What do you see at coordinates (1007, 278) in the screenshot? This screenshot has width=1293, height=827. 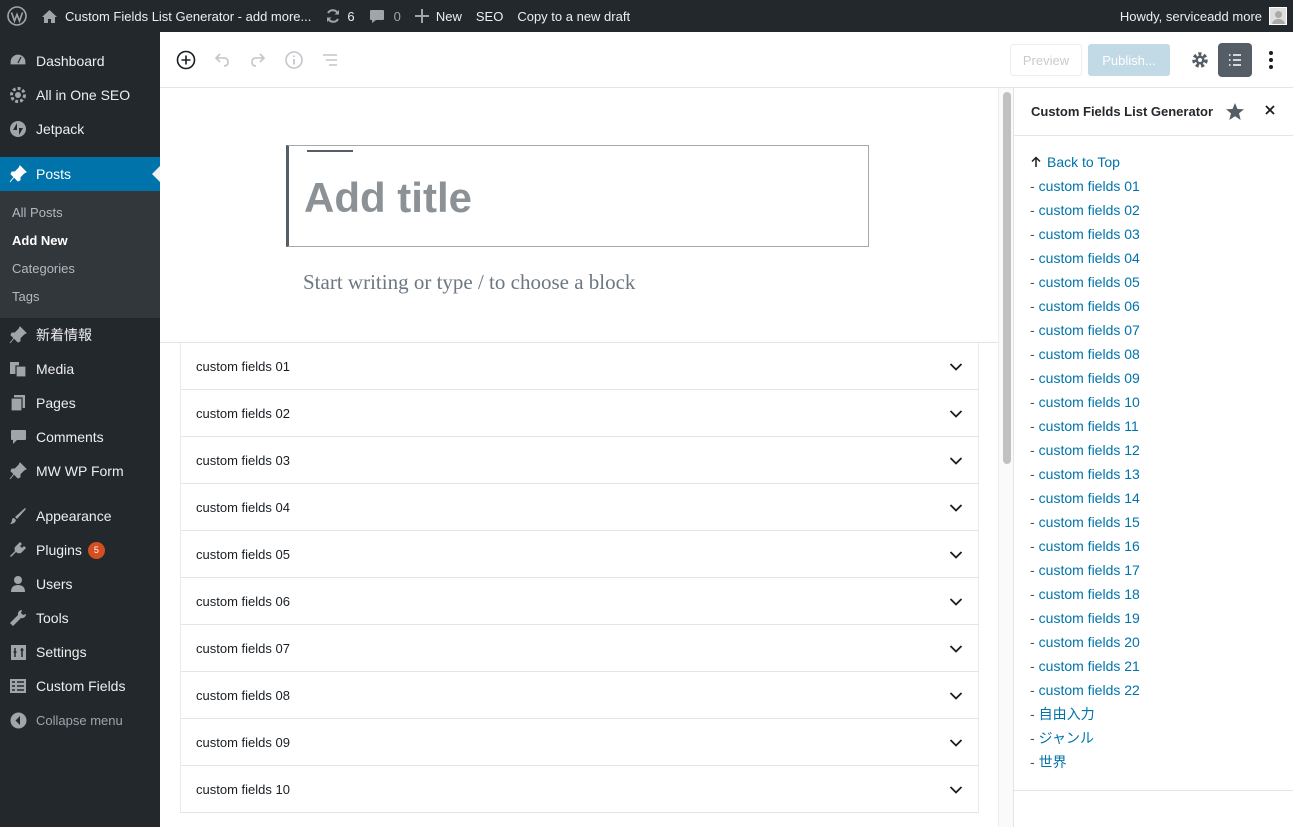 I see `scrollbar-thumb` at bounding box center [1007, 278].